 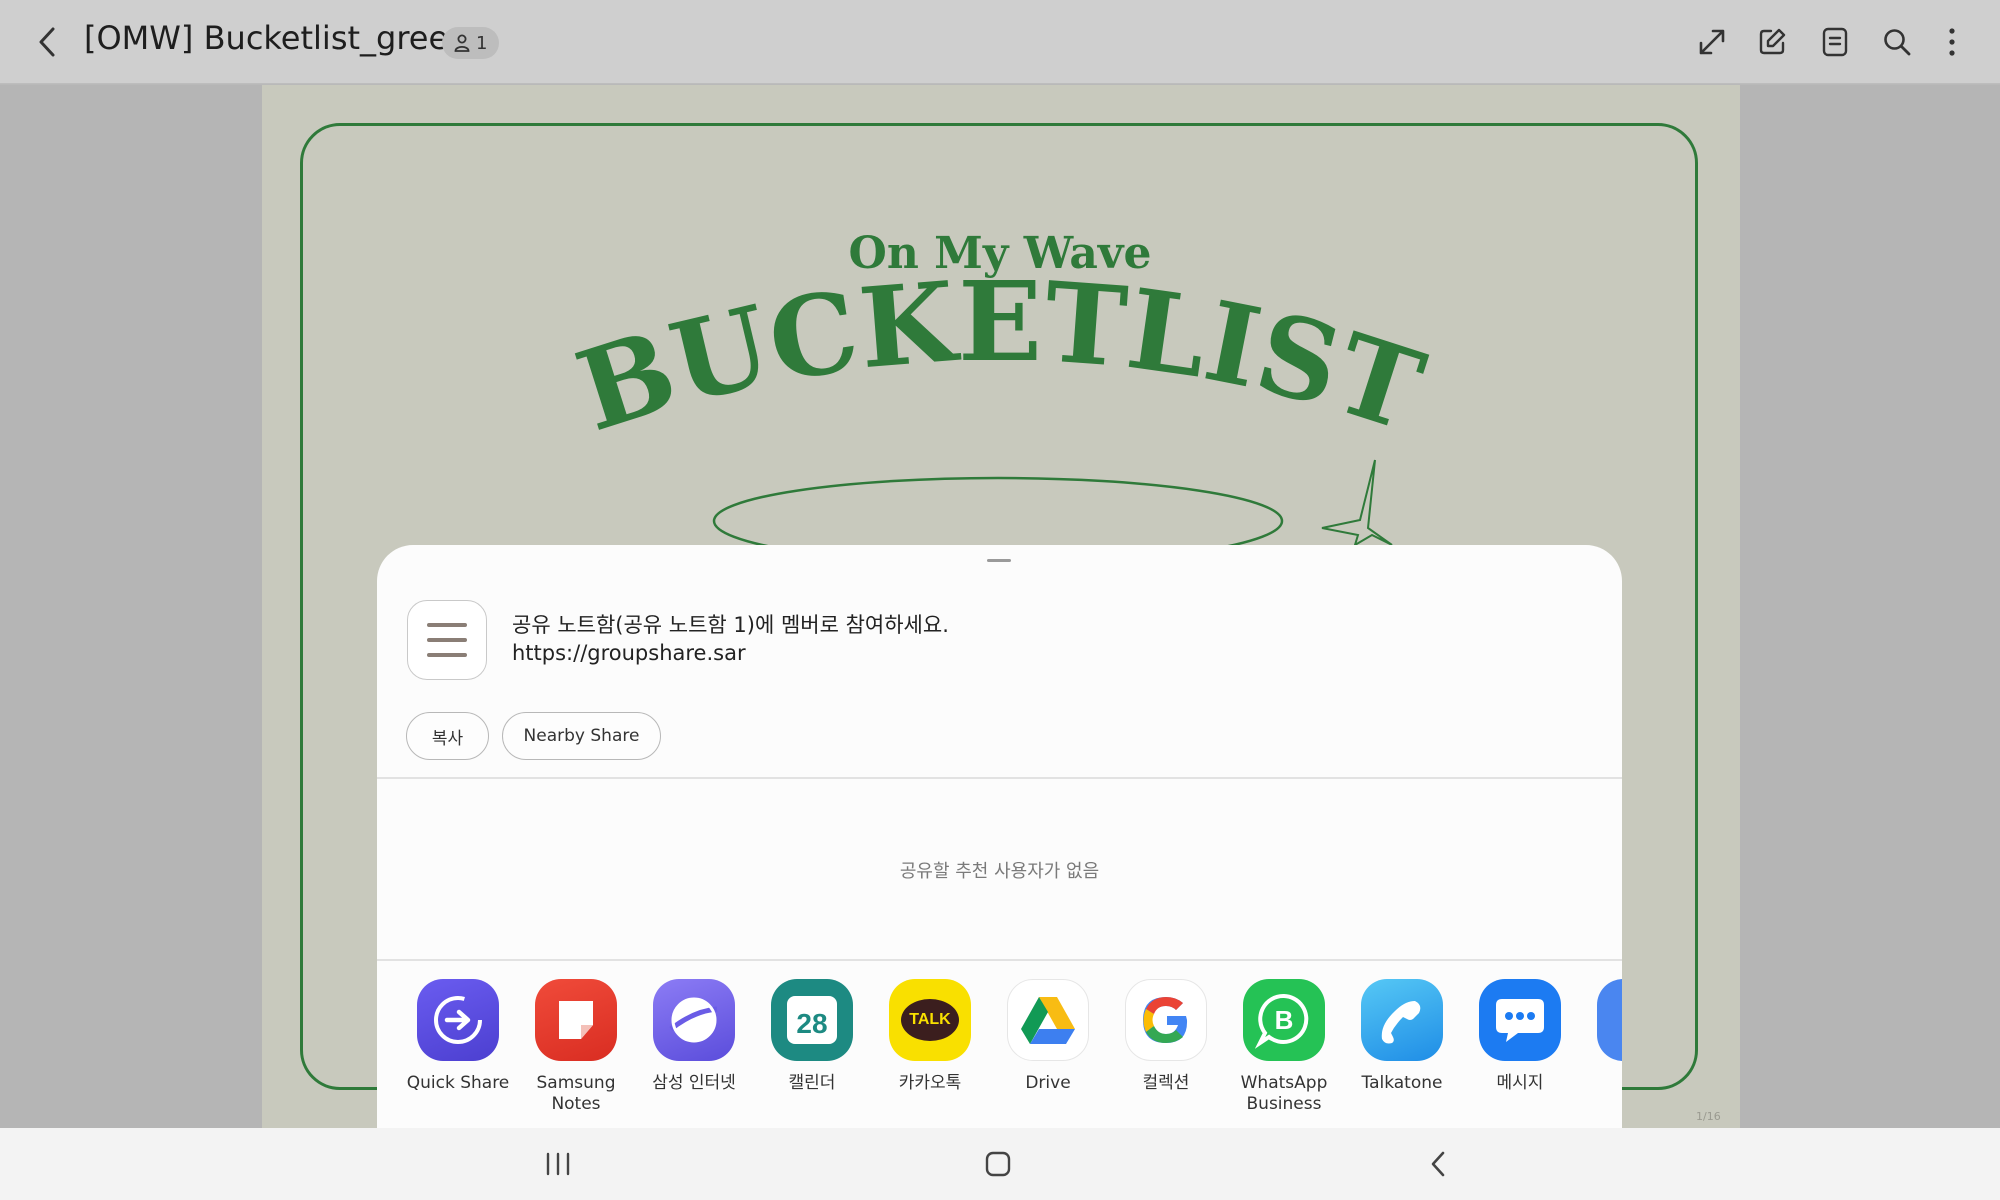 I want to click on app-whatsapp-business: B WhatsApp Business, so click(x=1284, y=1047).